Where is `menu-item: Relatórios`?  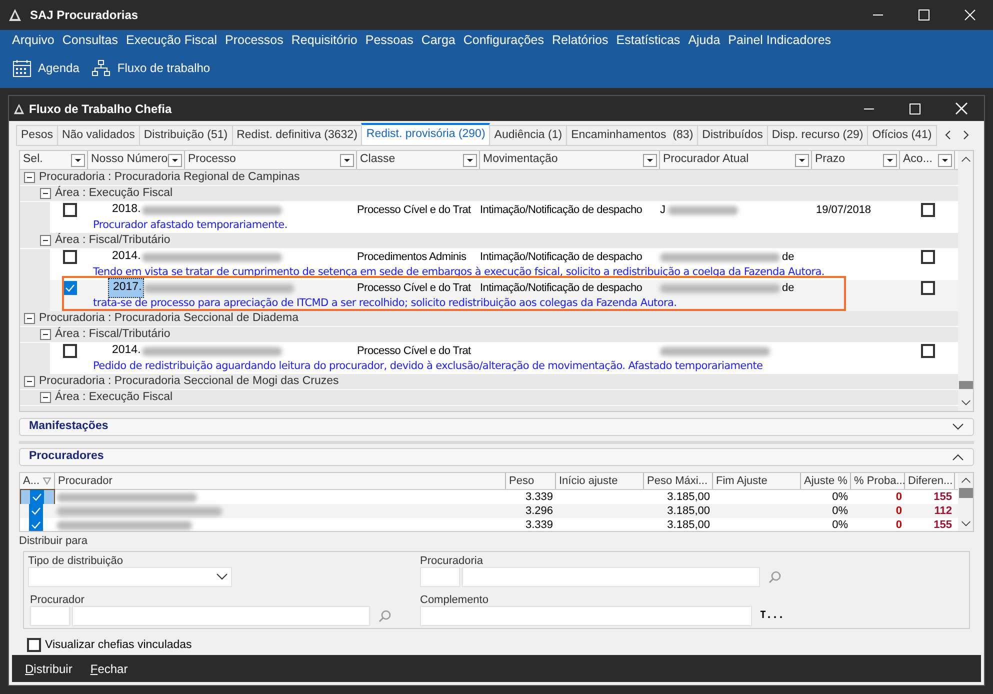
menu-item: Relatórios is located at coordinates (580, 40).